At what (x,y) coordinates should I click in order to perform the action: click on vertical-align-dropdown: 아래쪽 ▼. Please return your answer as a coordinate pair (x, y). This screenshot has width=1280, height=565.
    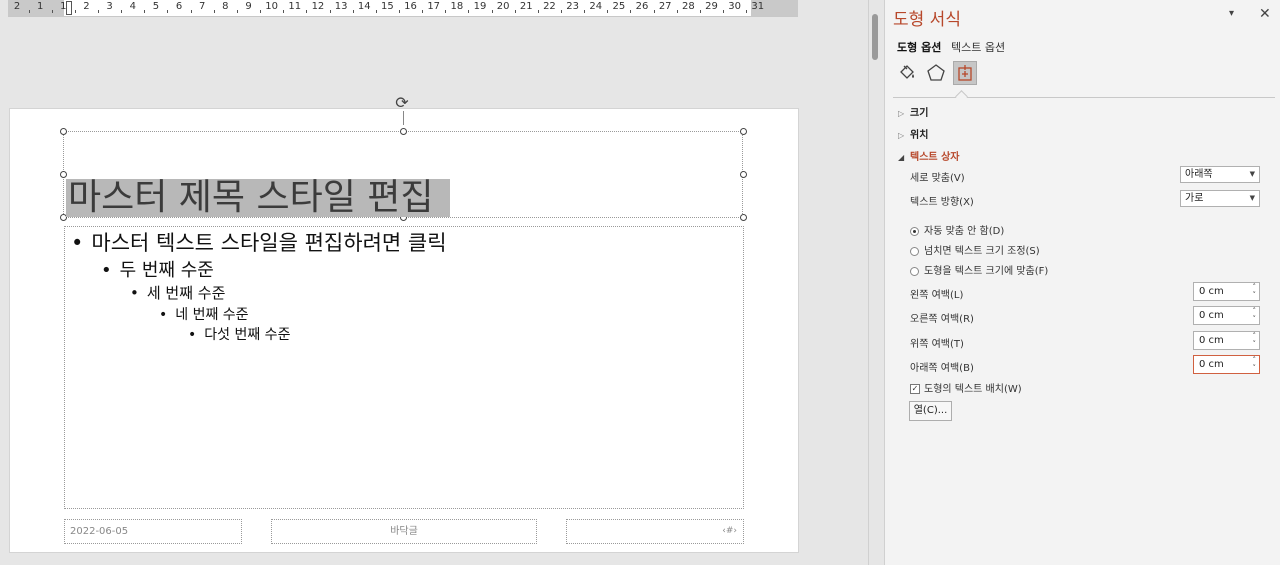
    Looking at the image, I should click on (1220, 174).